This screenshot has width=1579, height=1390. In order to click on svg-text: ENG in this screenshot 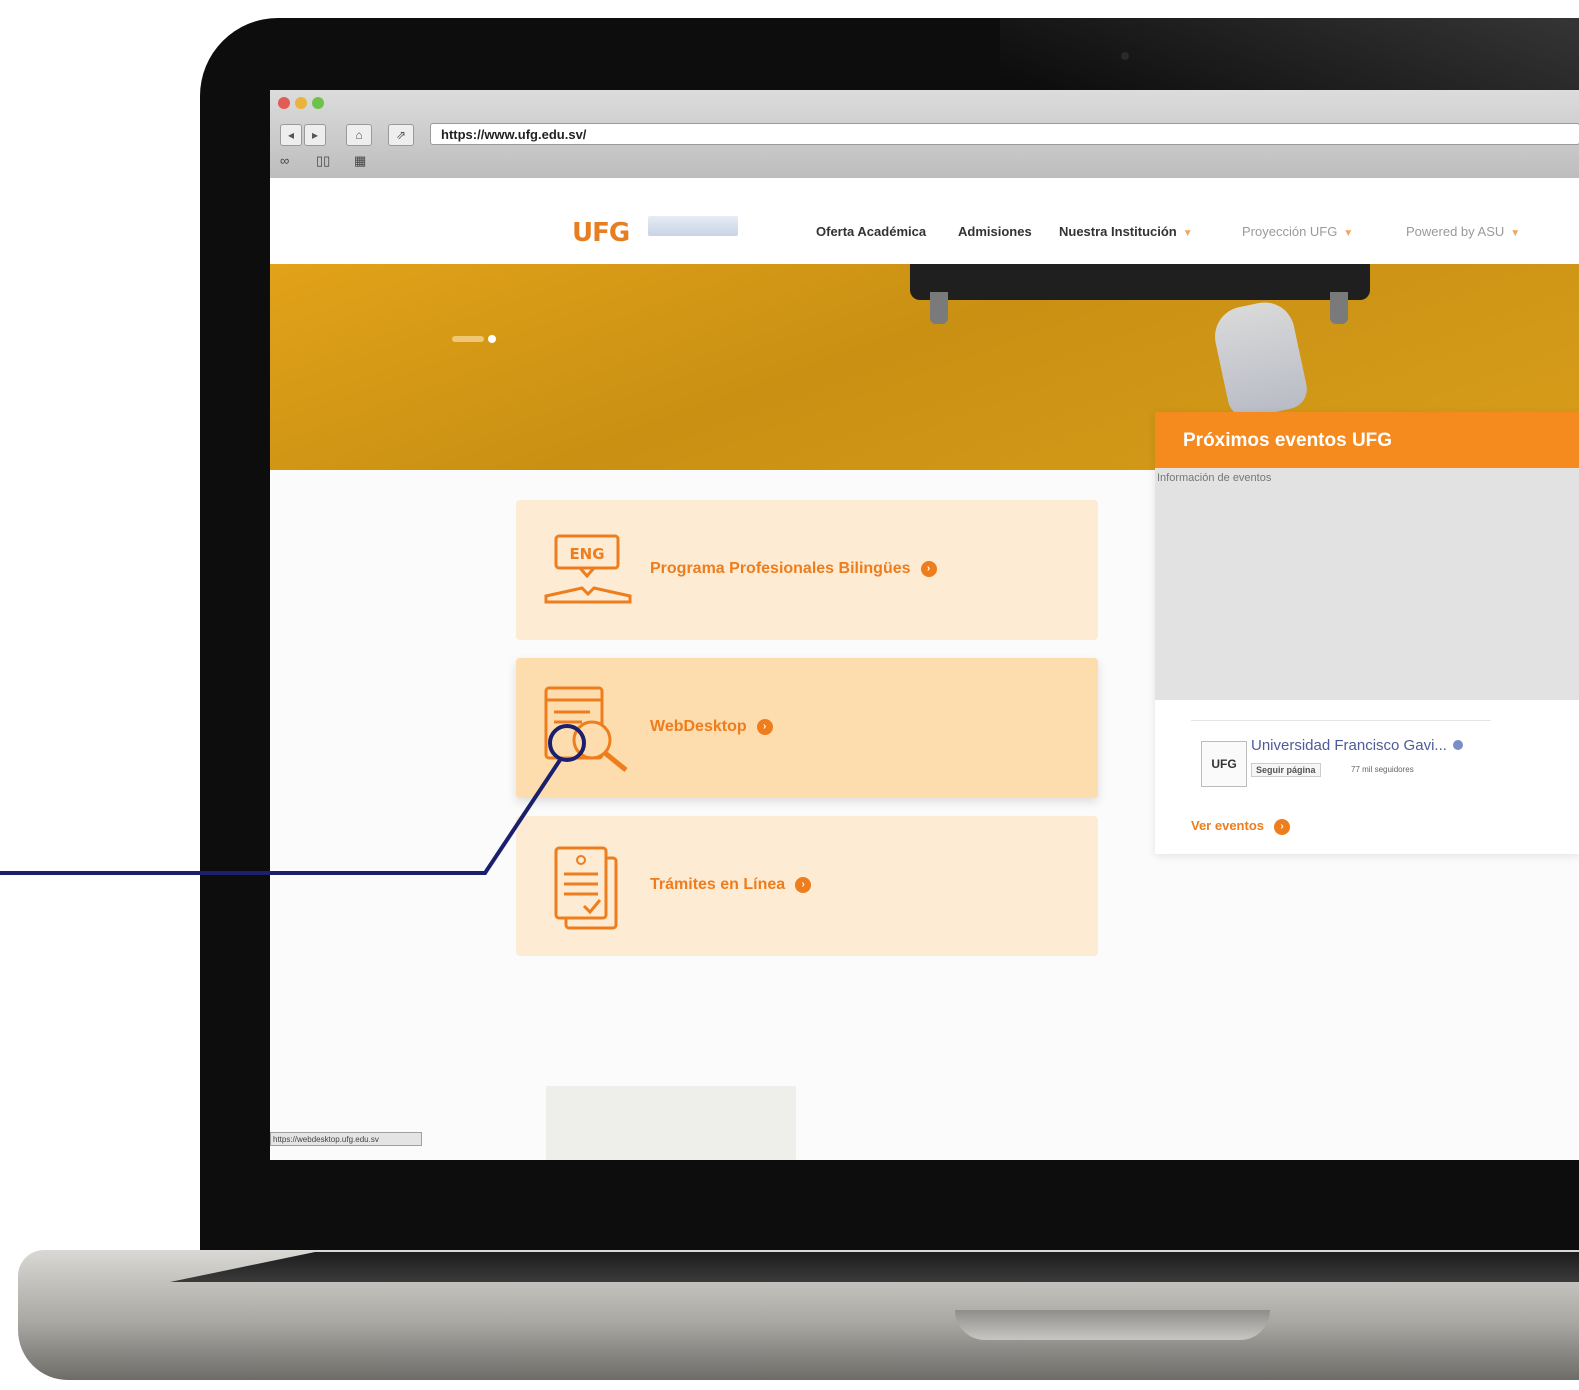, I will do `click(586, 554)`.